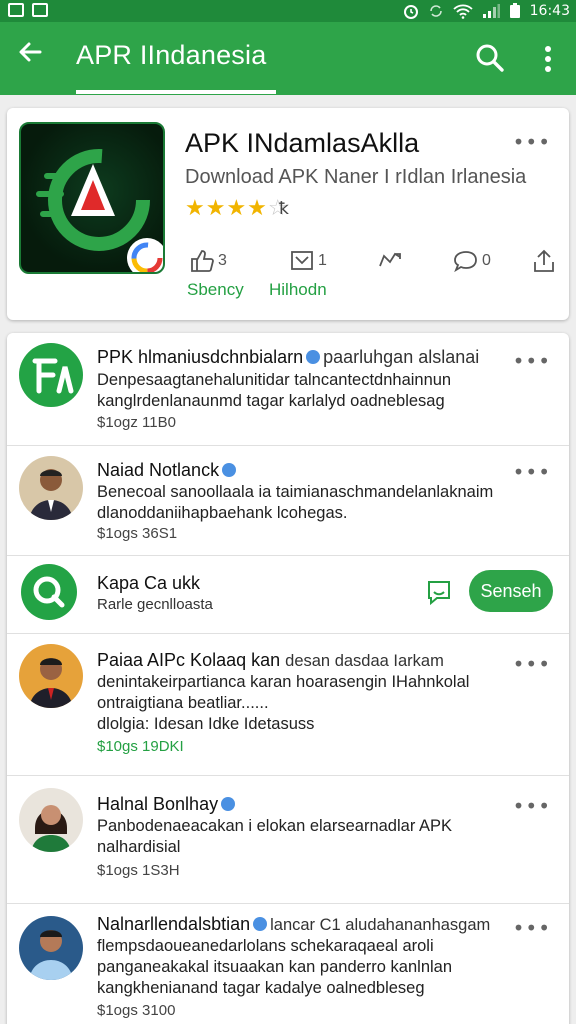 This screenshot has width=576, height=1024. What do you see at coordinates (171, 55) in the screenshot?
I see `app-bar-title: APR IIndanesia` at bounding box center [171, 55].